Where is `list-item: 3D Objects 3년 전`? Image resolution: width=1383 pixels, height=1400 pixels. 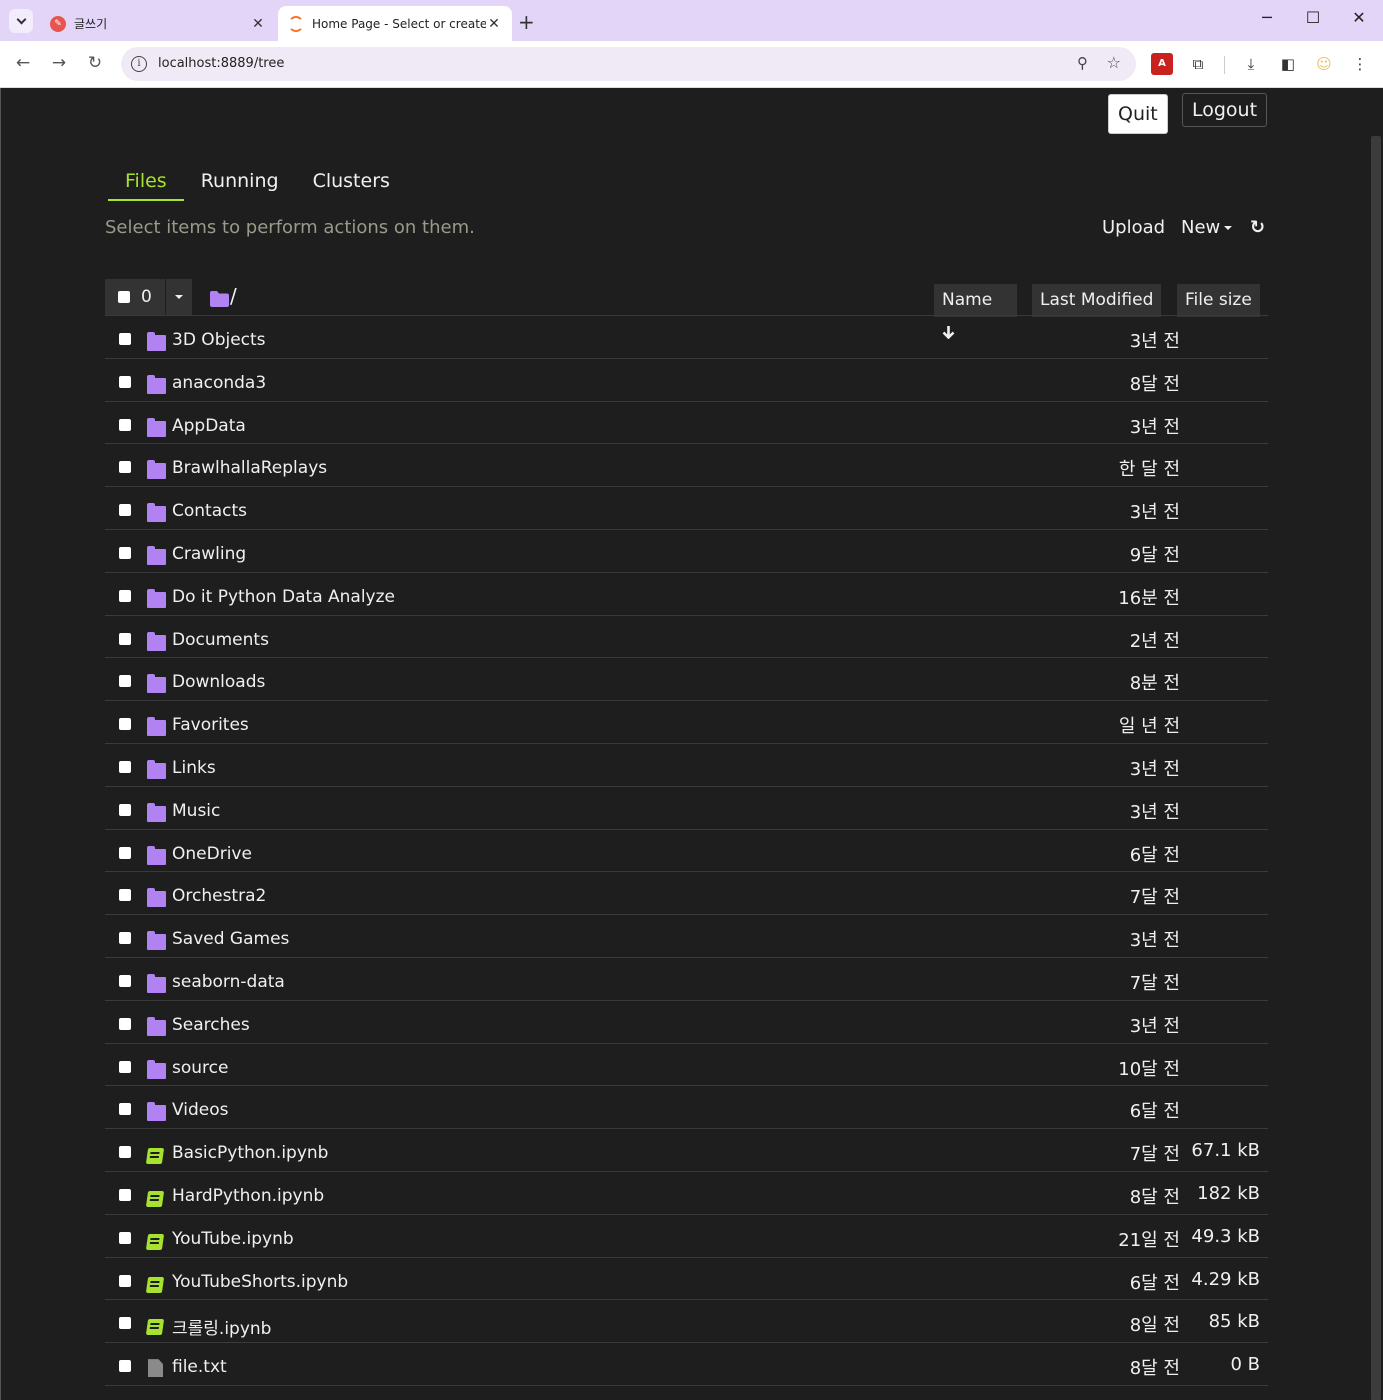
list-item: 3D Objects 3년 전 is located at coordinates (686, 337).